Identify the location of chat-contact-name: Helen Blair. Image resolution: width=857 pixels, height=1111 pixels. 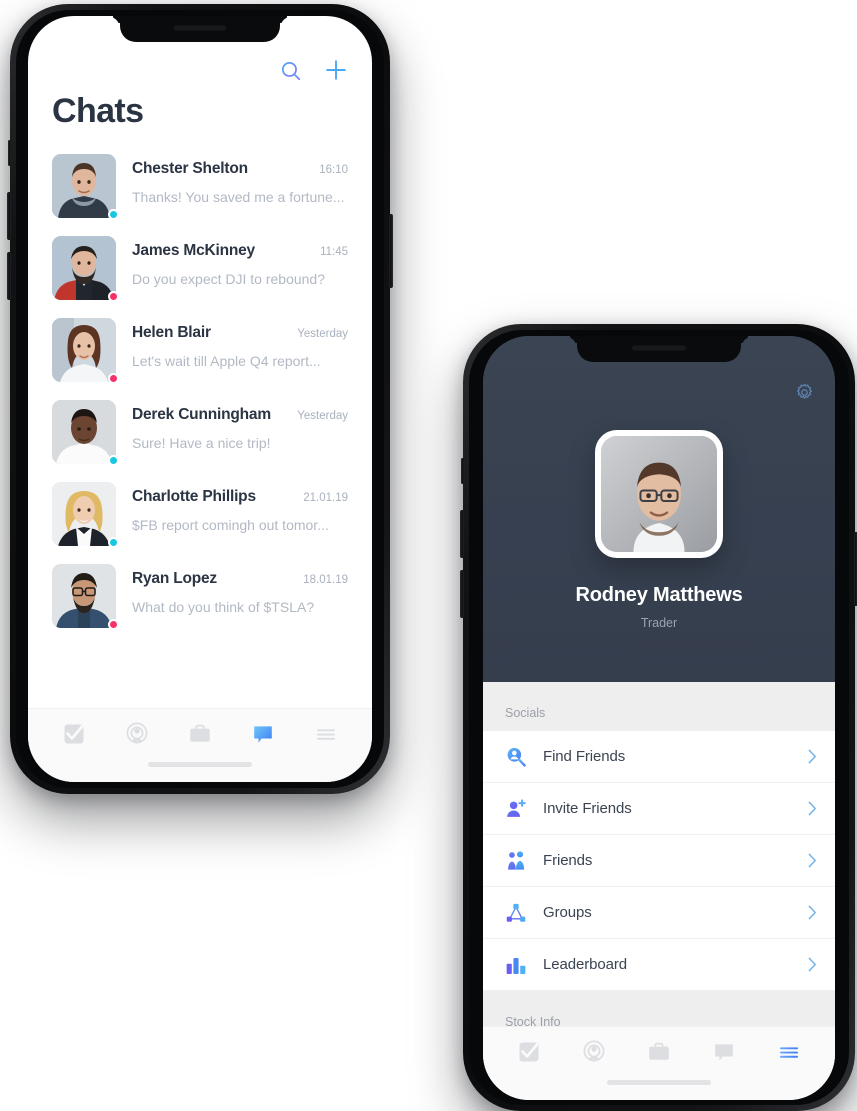
(171, 332).